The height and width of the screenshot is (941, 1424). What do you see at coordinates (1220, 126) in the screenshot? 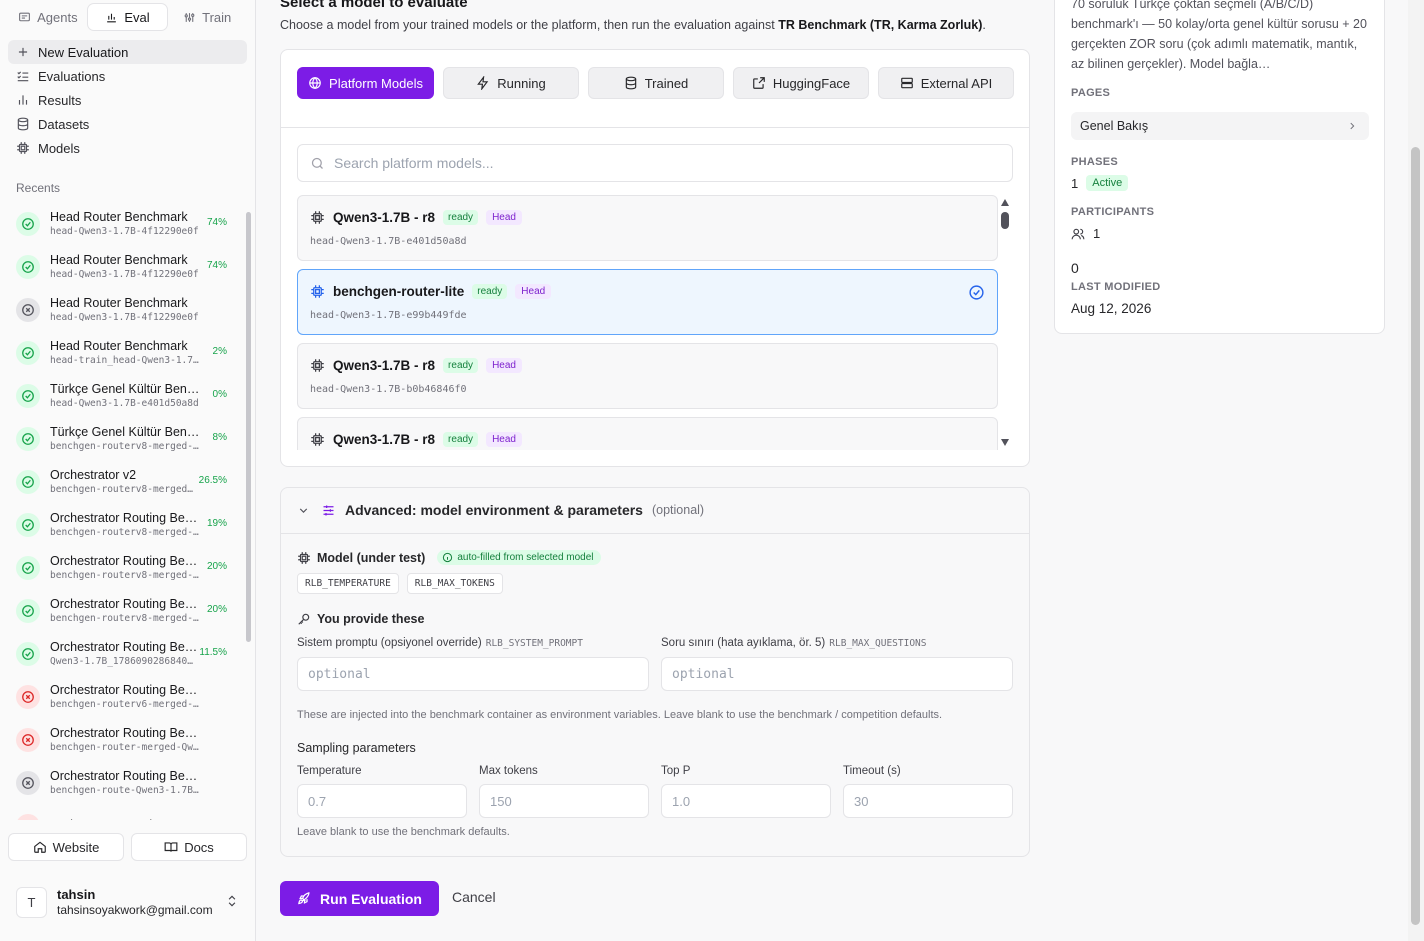
I see `page-link-genel-bakis: Genel Bakış` at bounding box center [1220, 126].